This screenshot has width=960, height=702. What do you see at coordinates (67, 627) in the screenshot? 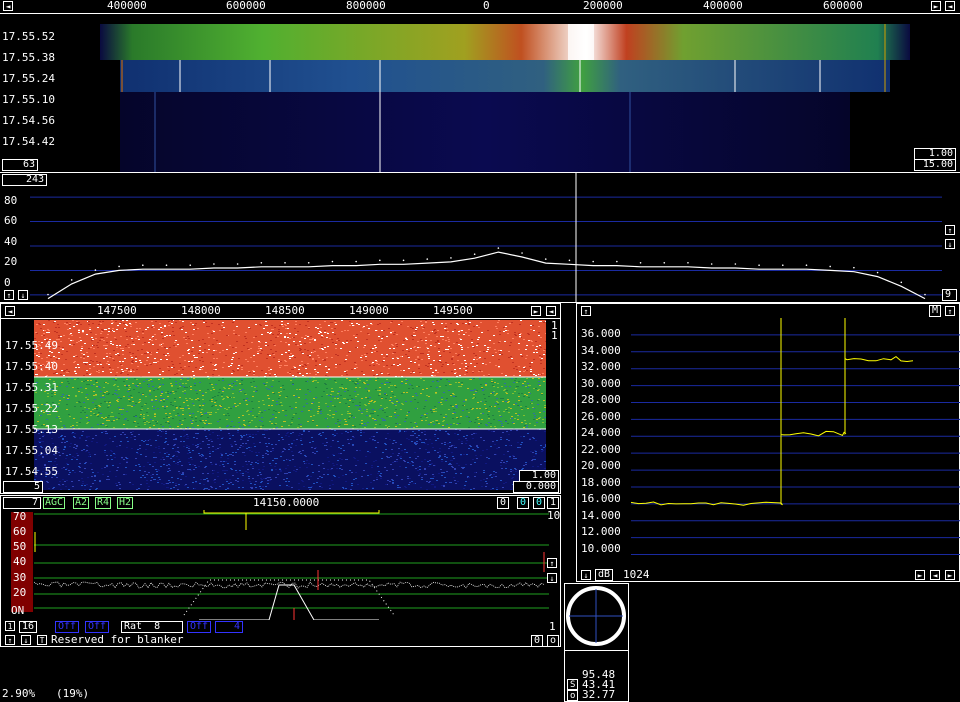
I see `bb-off-a: Off` at bounding box center [67, 627].